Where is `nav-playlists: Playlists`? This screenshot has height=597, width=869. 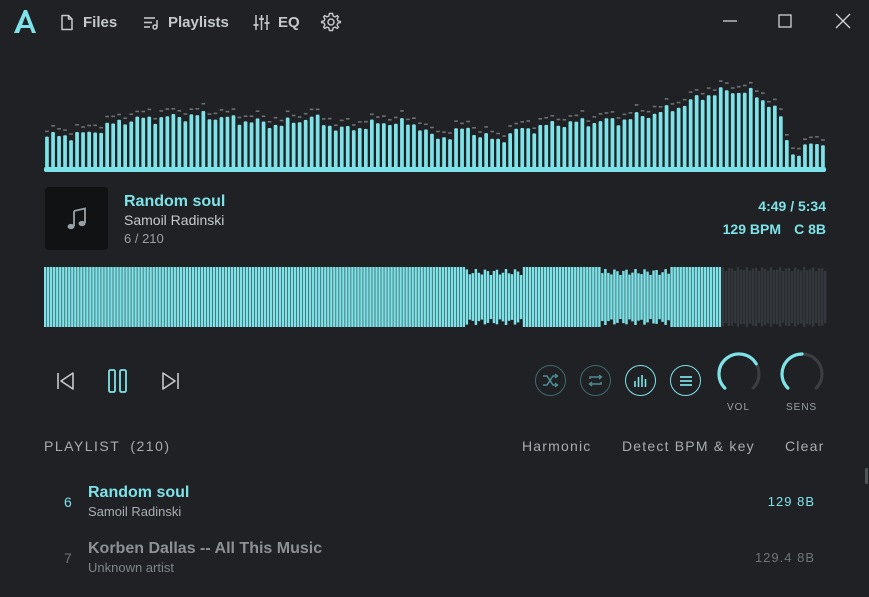 nav-playlists: Playlists is located at coordinates (186, 22).